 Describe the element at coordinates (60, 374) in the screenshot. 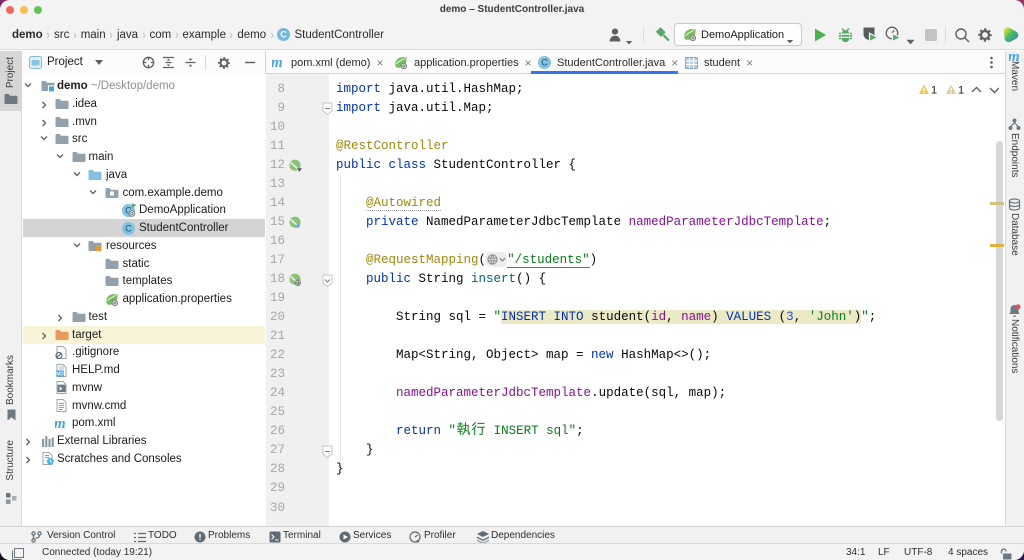

I see `svg-text: MD` at that location.